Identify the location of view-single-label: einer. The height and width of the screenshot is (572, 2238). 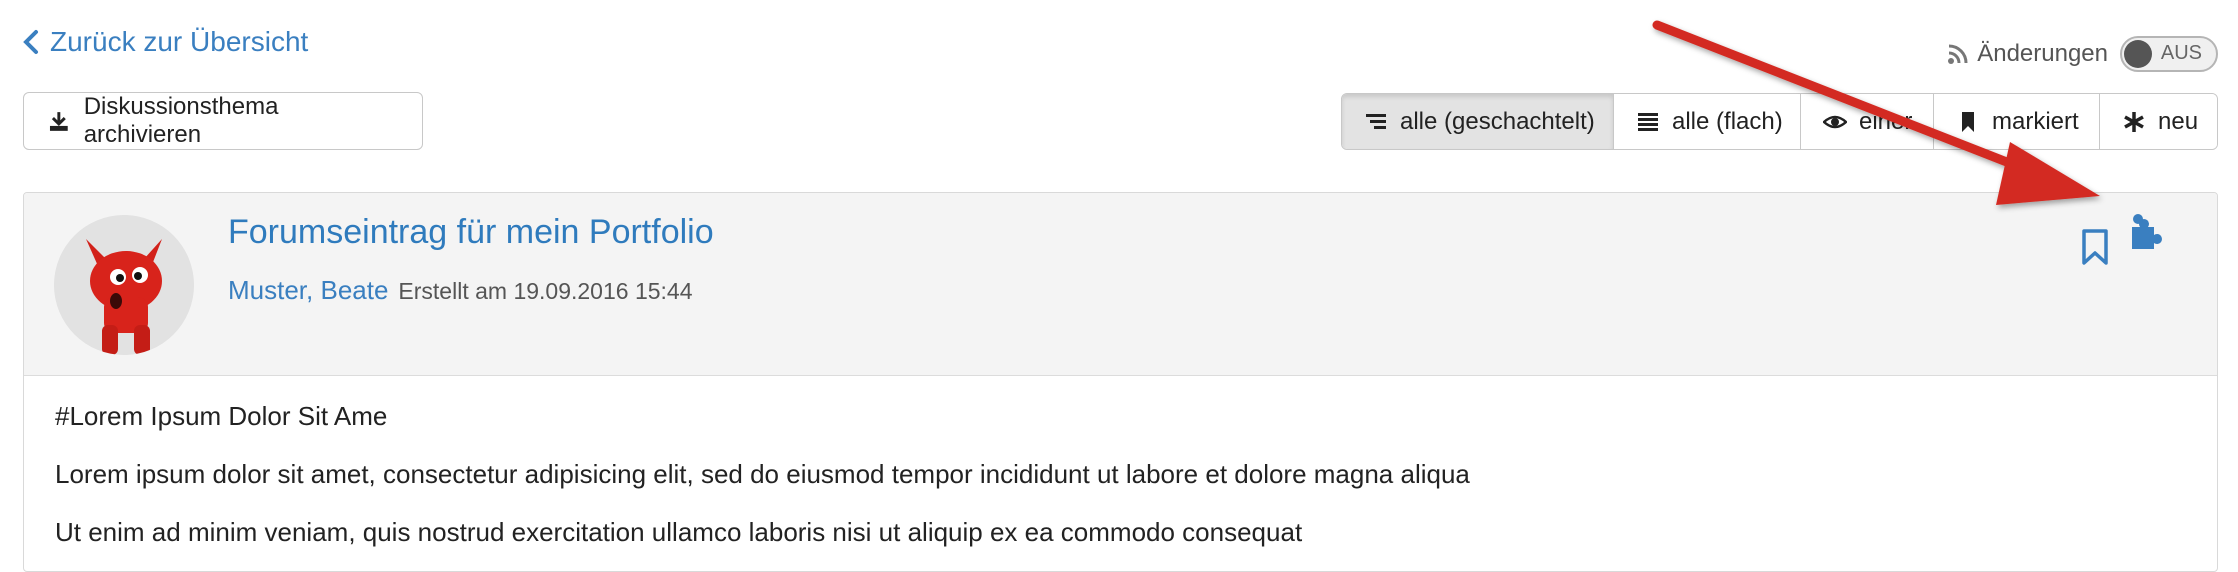
(1886, 121).